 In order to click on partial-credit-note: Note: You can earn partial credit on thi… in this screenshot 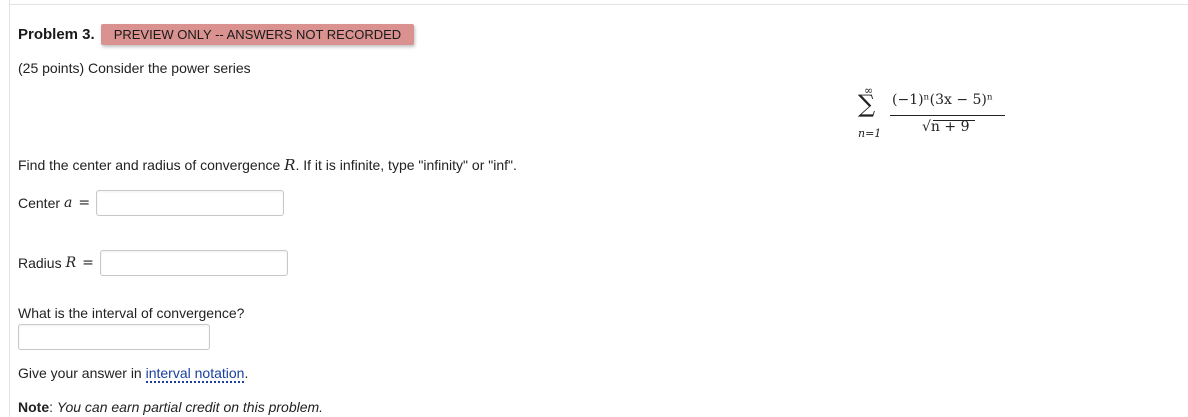, I will do `click(170, 407)`.